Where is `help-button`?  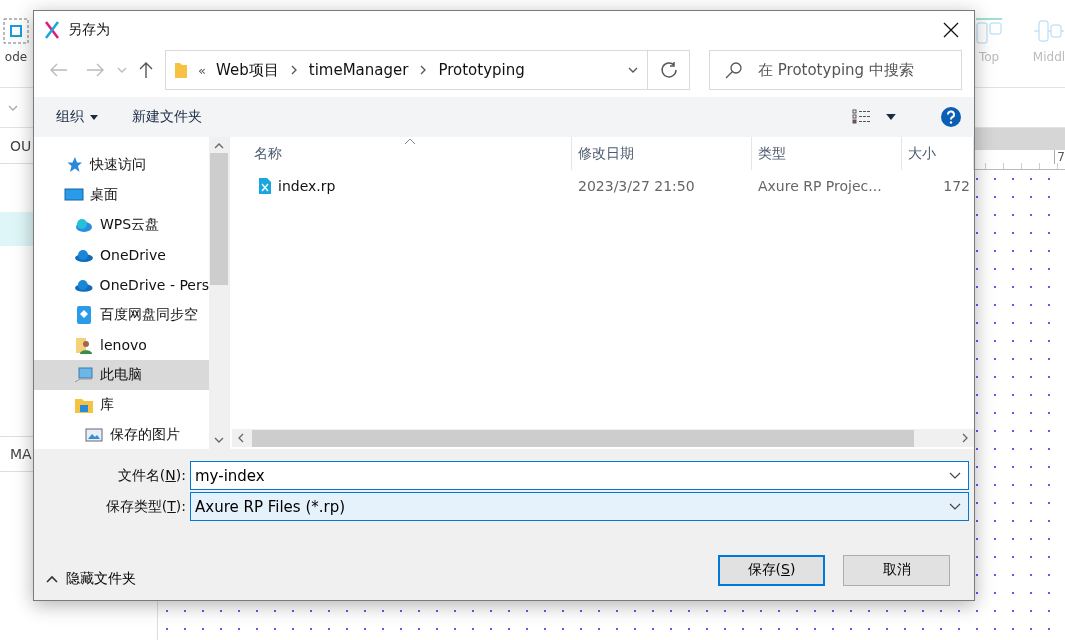 help-button is located at coordinates (951, 117).